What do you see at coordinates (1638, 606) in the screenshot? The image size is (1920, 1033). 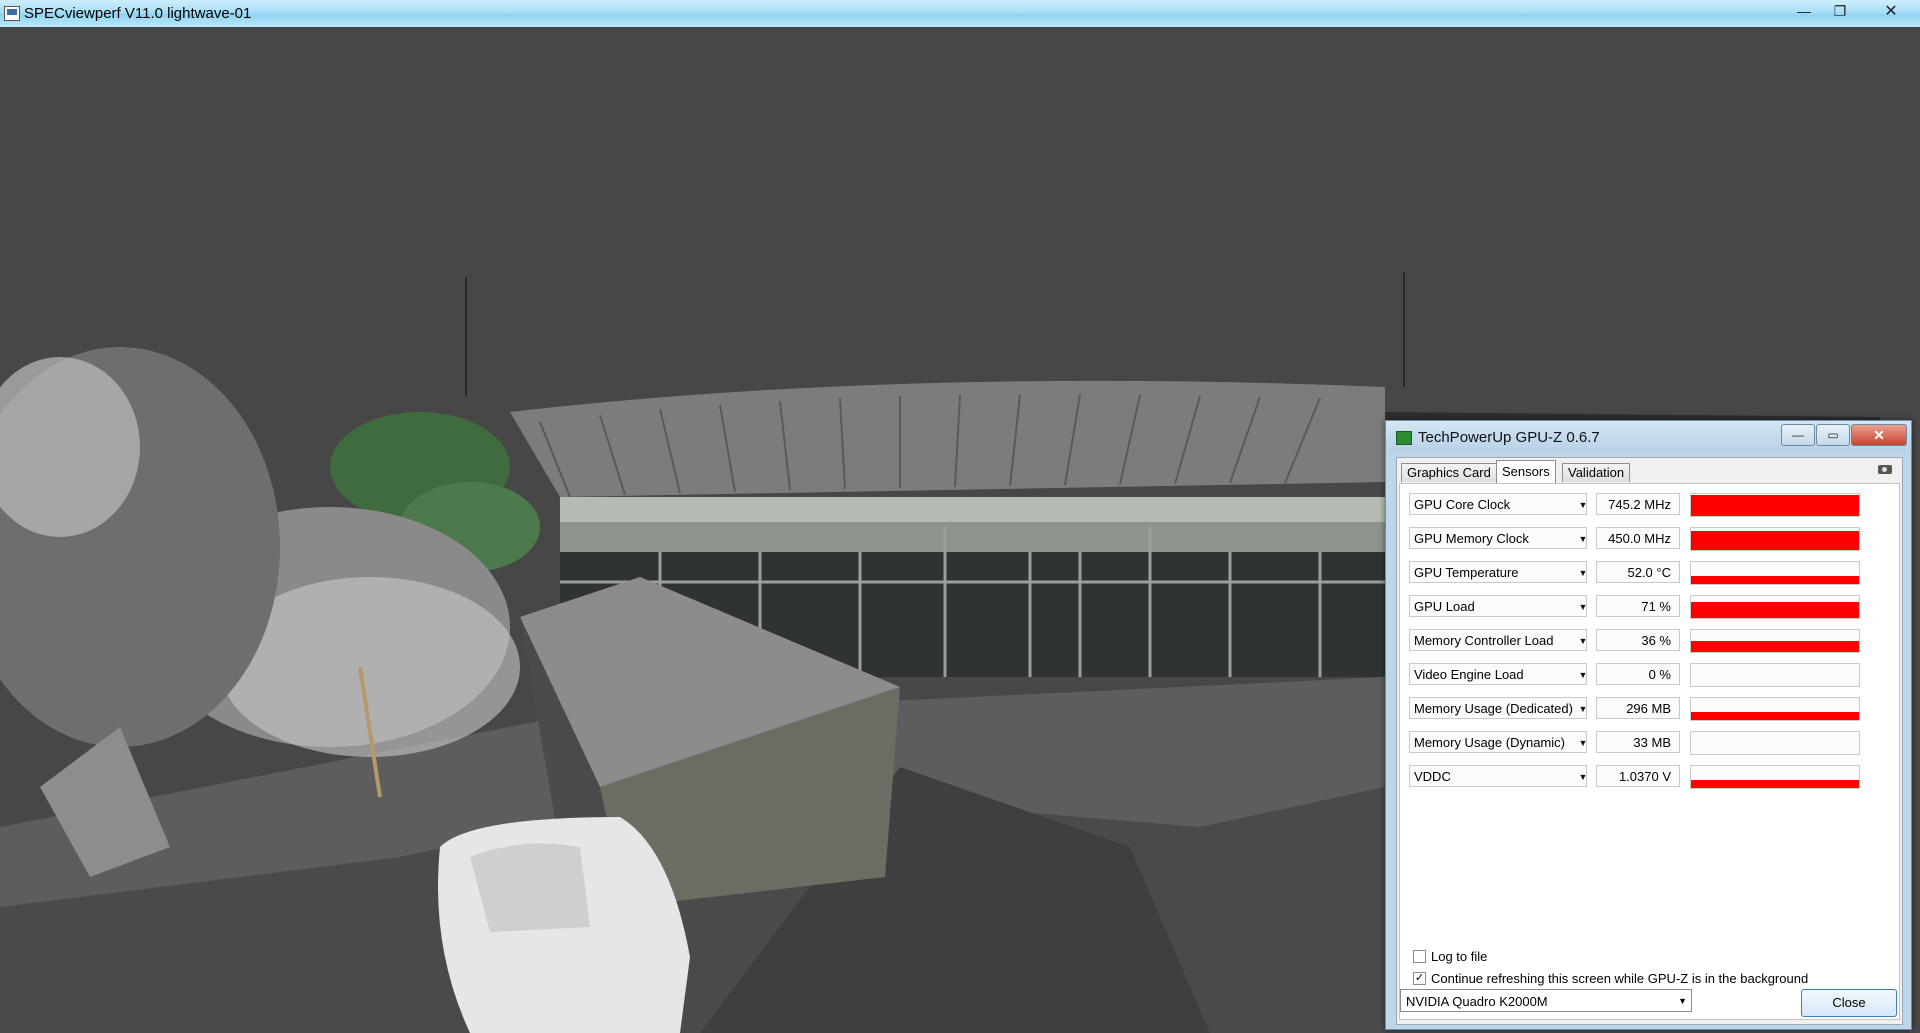 I see `sensor-value: 71 %` at bounding box center [1638, 606].